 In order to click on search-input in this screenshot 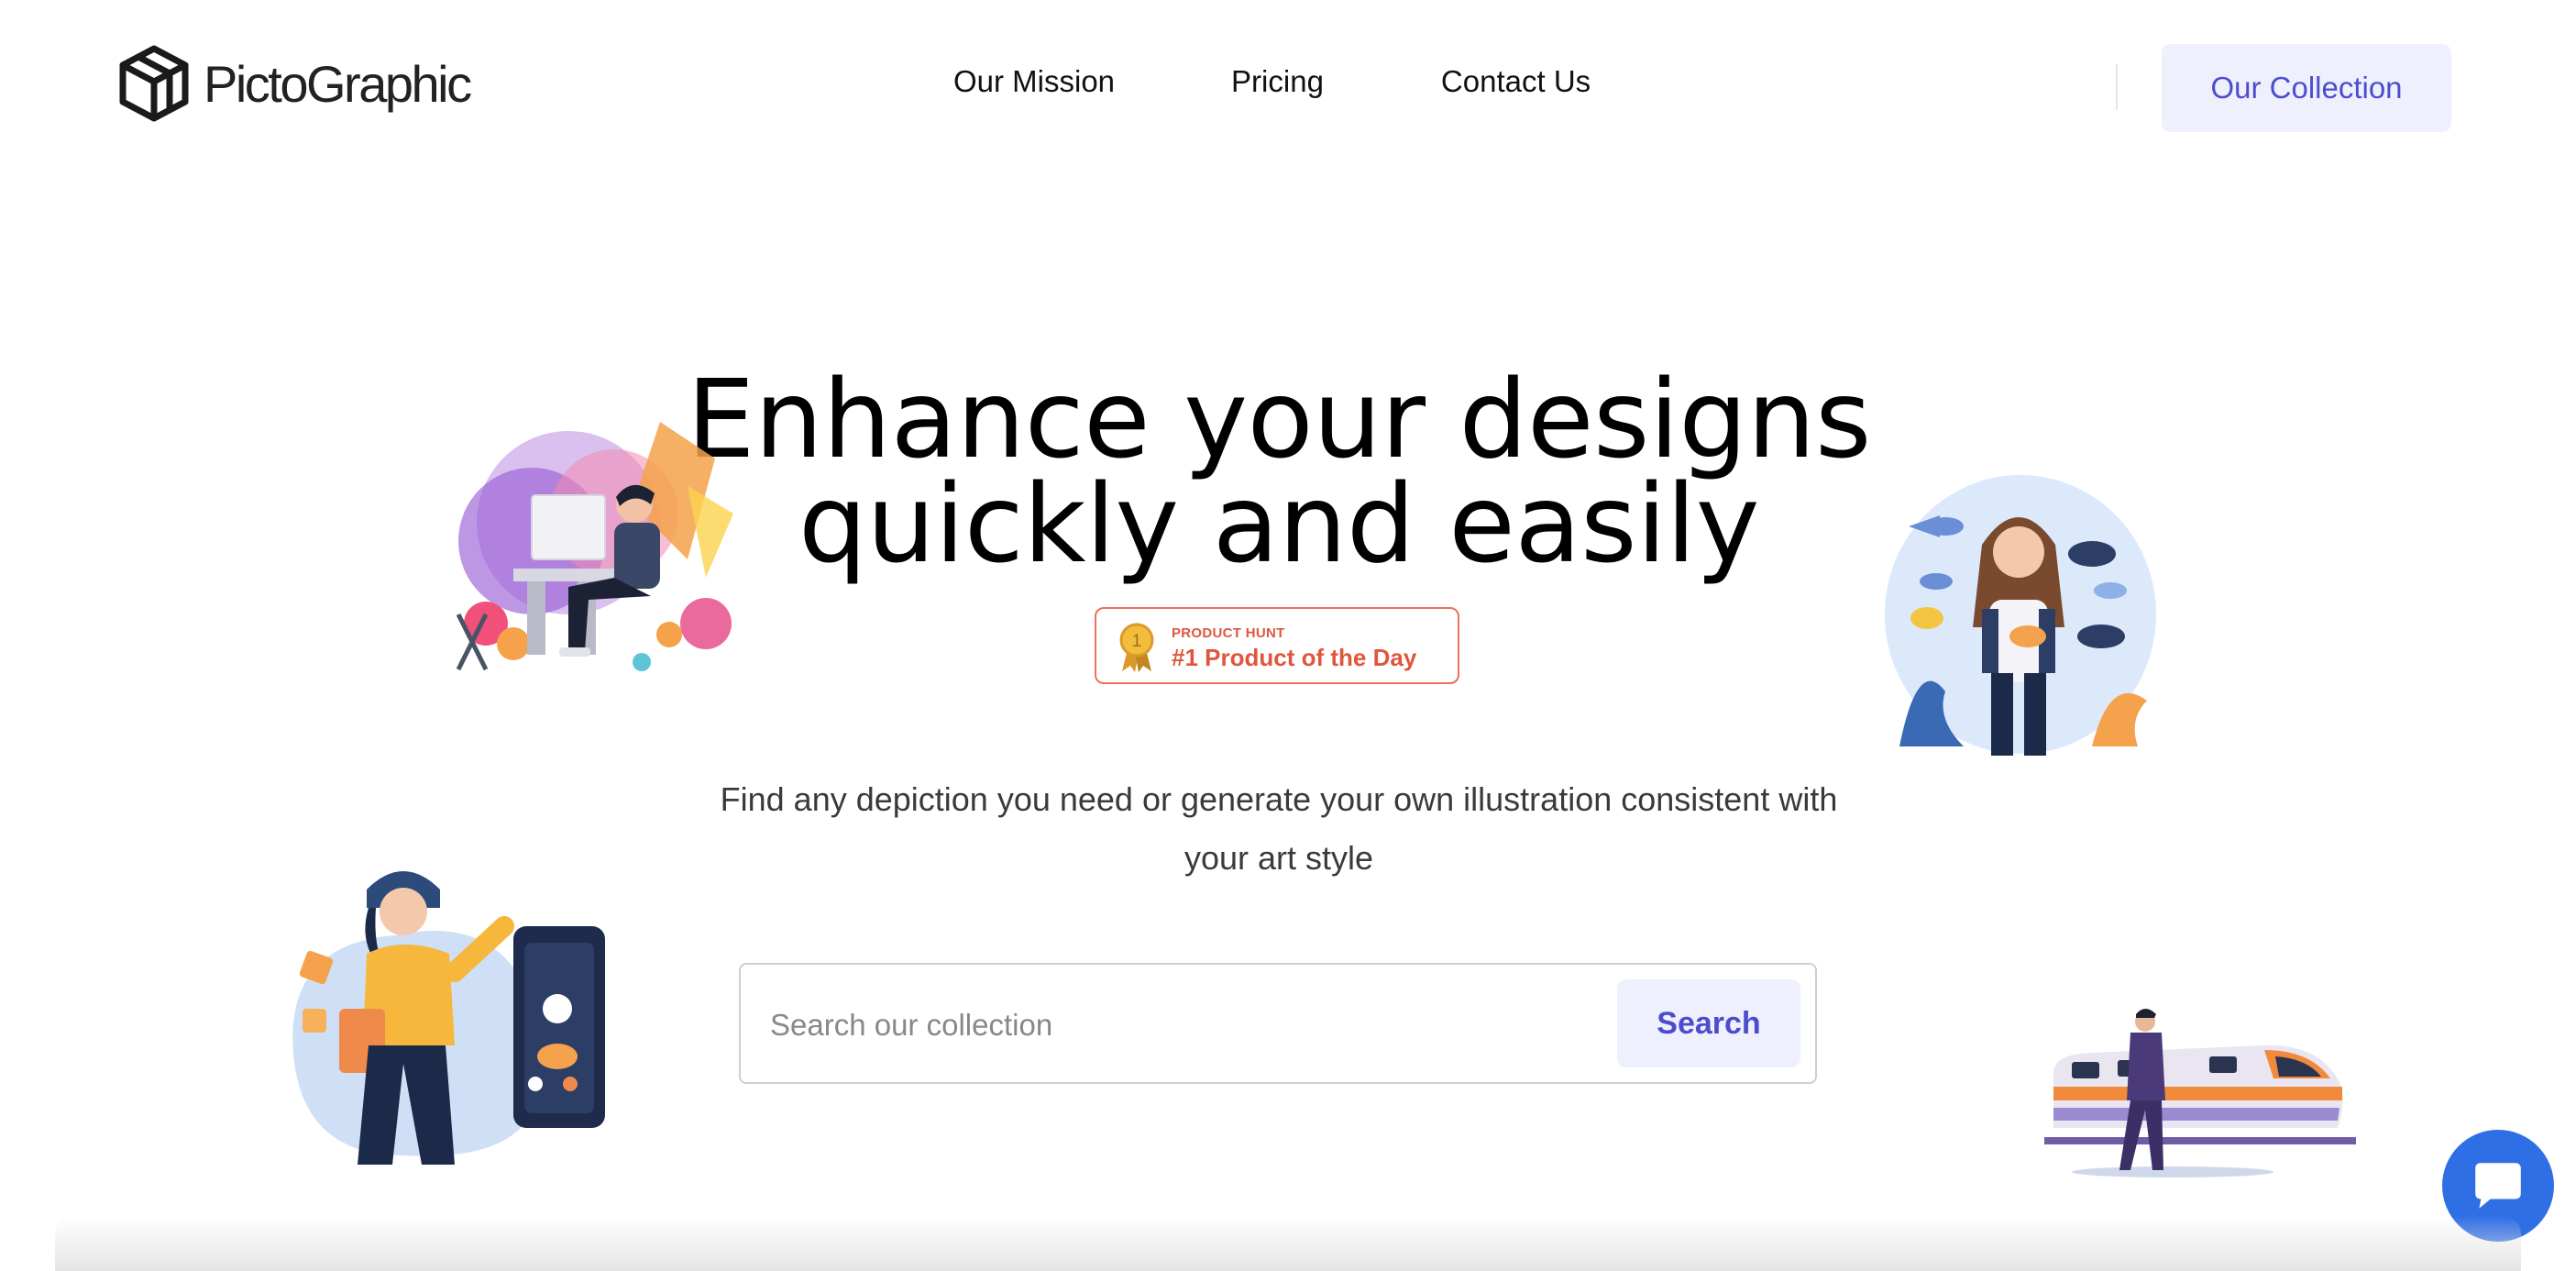, I will do `click(1173, 1025)`.